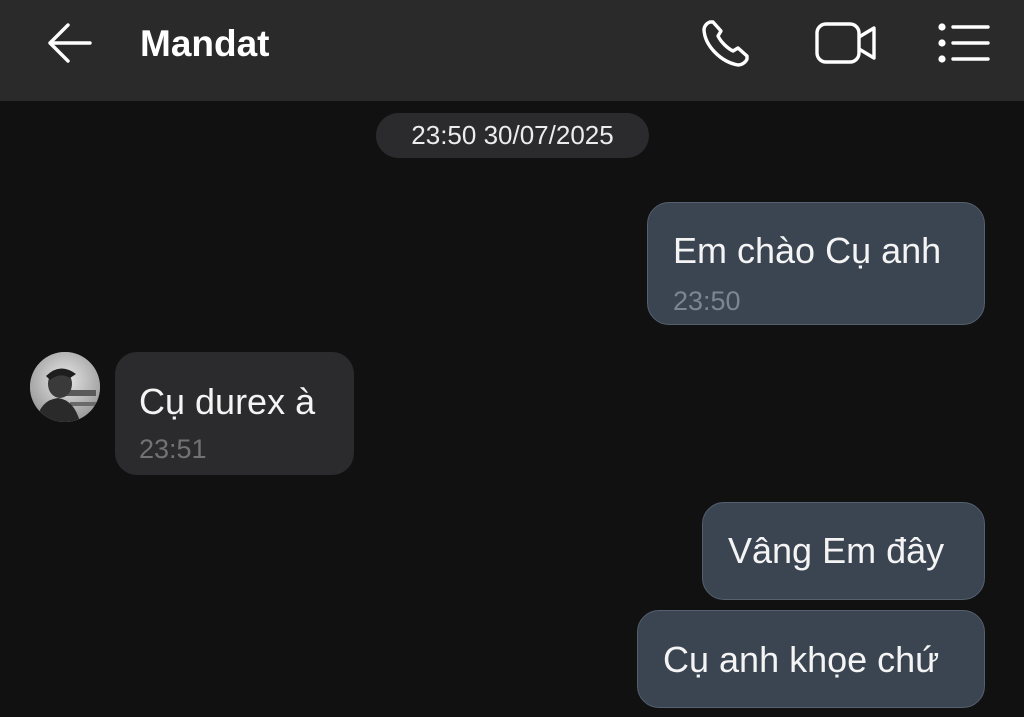 Image resolution: width=1024 pixels, height=717 pixels. Describe the element at coordinates (801, 659) in the screenshot. I see `message-text: Cụ anh khọe chứ` at that location.